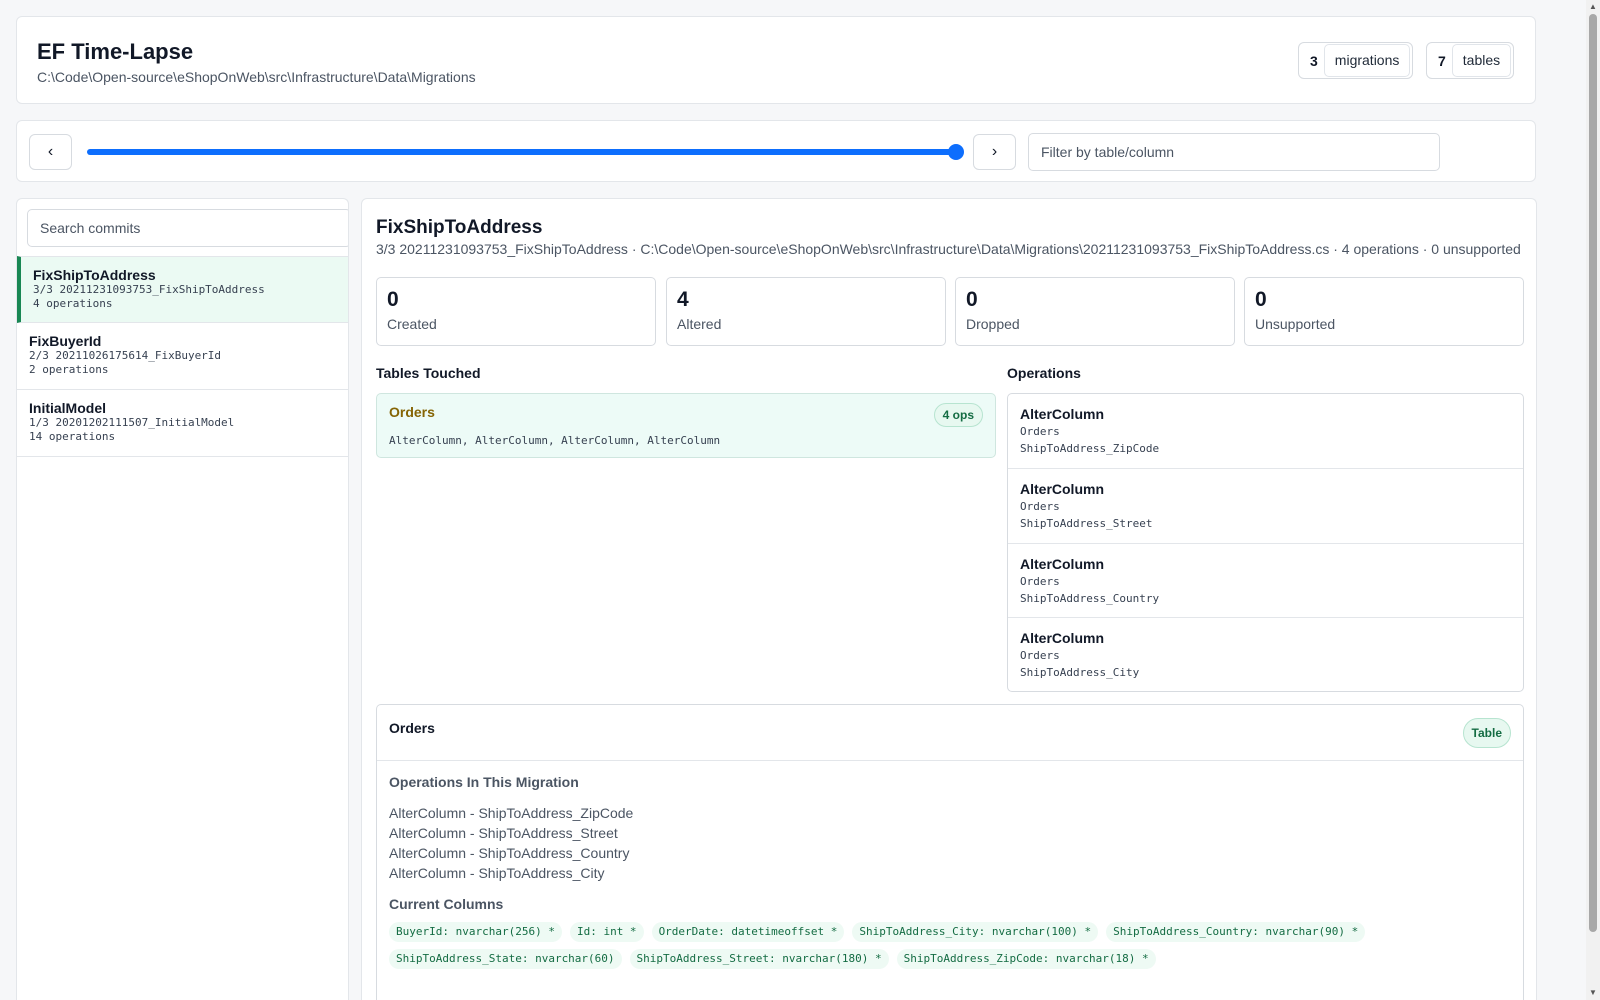 The width and height of the screenshot is (1600, 1000). What do you see at coordinates (509, 853) in the screenshot?
I see `op-desc-item: AlterColumn - ShipToAddress_Country` at bounding box center [509, 853].